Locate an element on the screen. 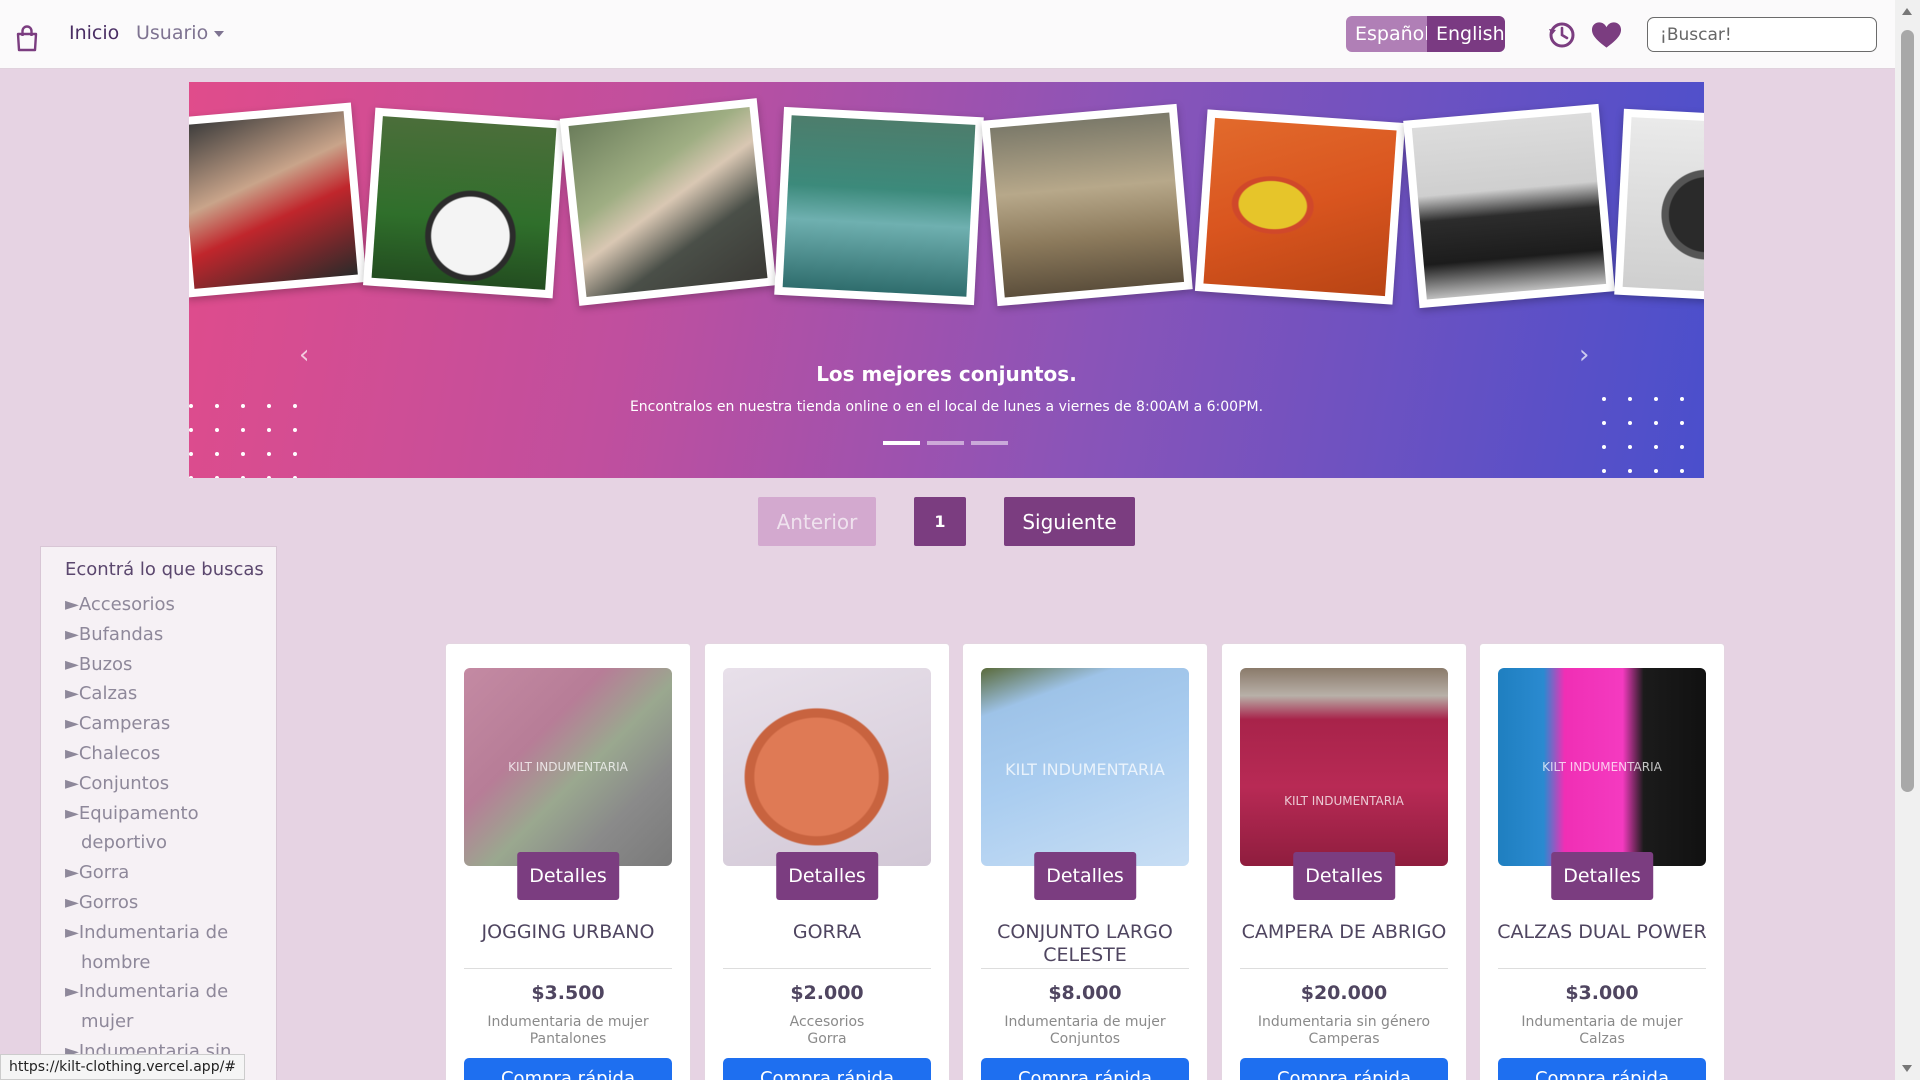  decorative-dot-grid-left is located at coordinates (244, 441).